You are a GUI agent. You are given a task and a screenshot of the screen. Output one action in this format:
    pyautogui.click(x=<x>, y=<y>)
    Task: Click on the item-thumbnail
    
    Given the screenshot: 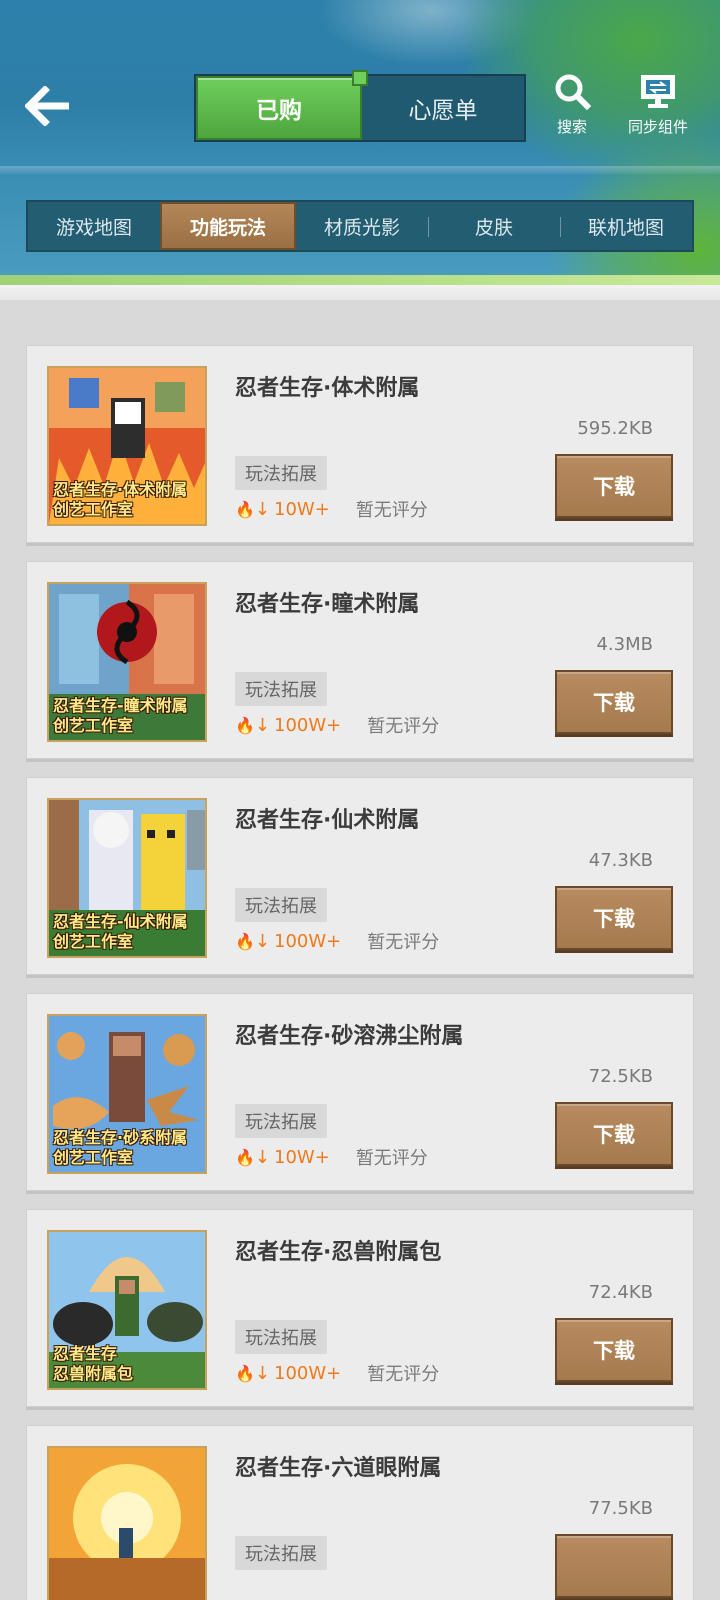 What is the action you would take?
    pyautogui.click(x=127, y=1523)
    